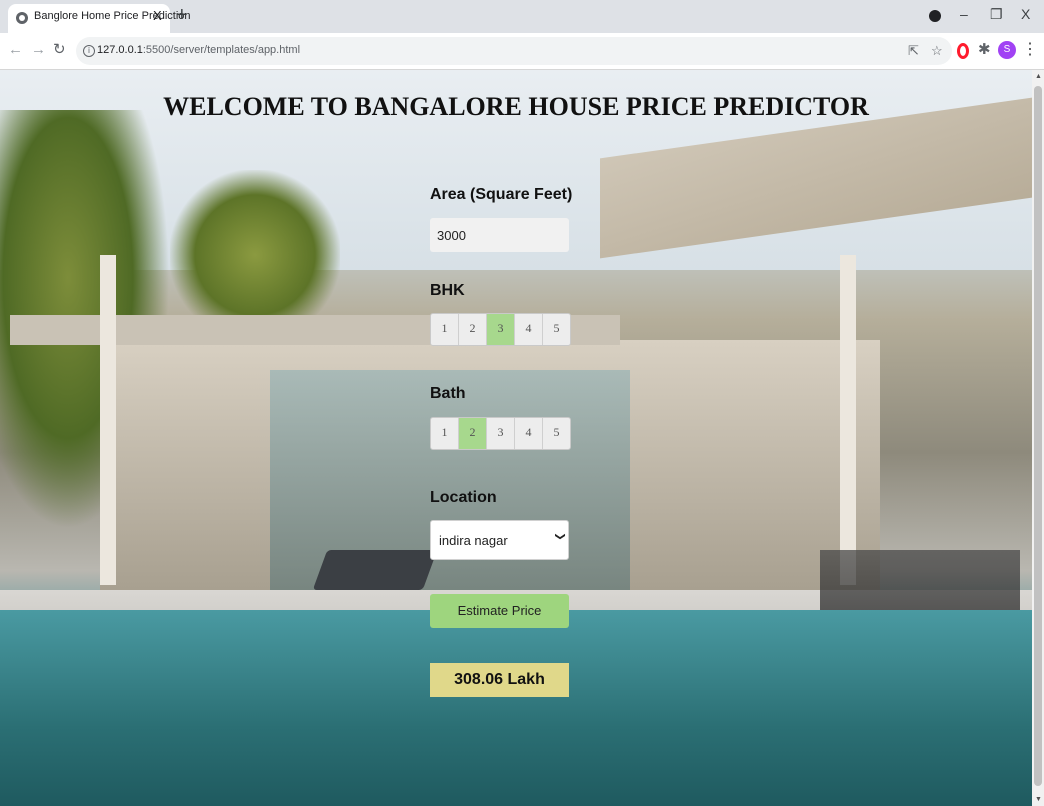 This screenshot has height=806, width=1044. I want to click on estimated-price-result: 308.06 Lakh, so click(499, 680).